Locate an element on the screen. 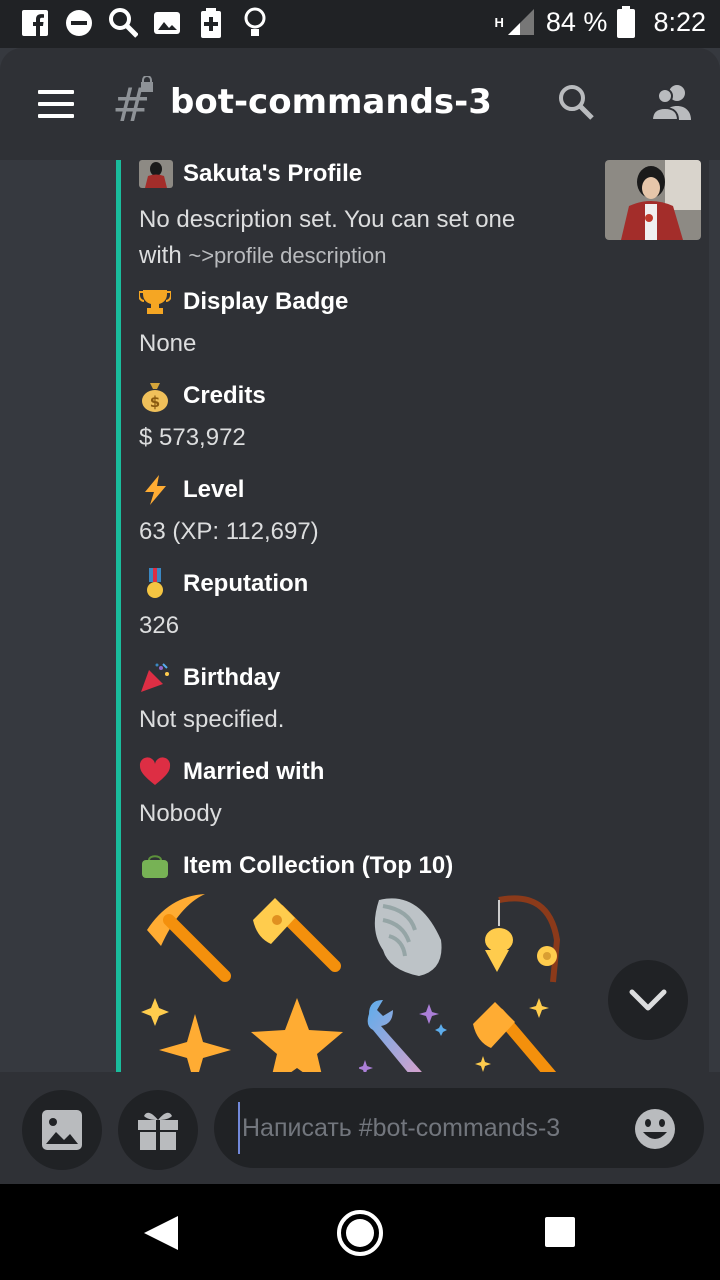 The height and width of the screenshot is (1280, 720). home-icon is located at coordinates (360, 1233).